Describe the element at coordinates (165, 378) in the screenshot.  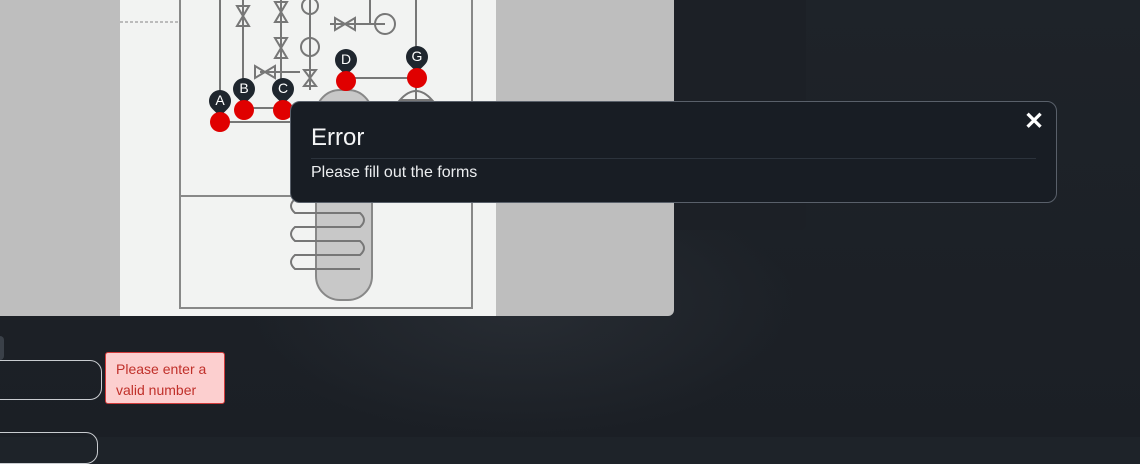
I see `validation-message: Please enter a valid number` at that location.